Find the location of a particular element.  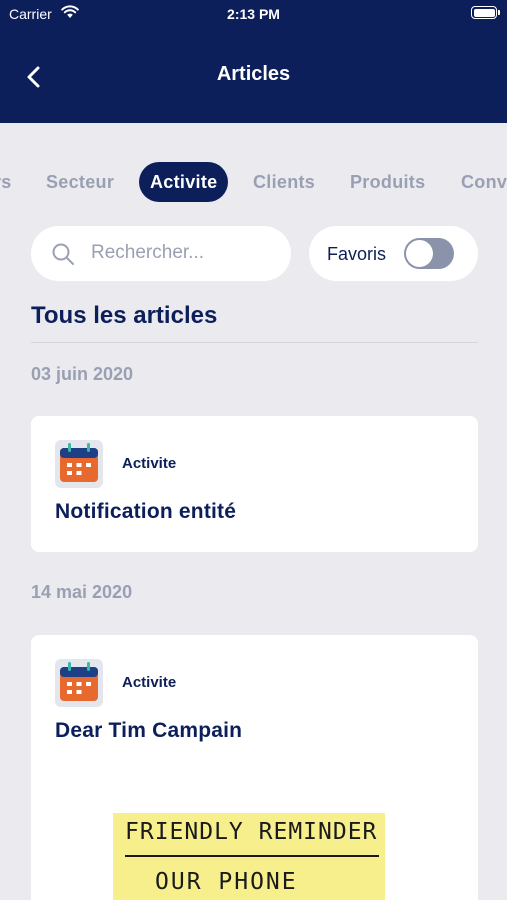

nav-bar: Carrier 2:13 PM Articles is located at coordinates (253, 61).